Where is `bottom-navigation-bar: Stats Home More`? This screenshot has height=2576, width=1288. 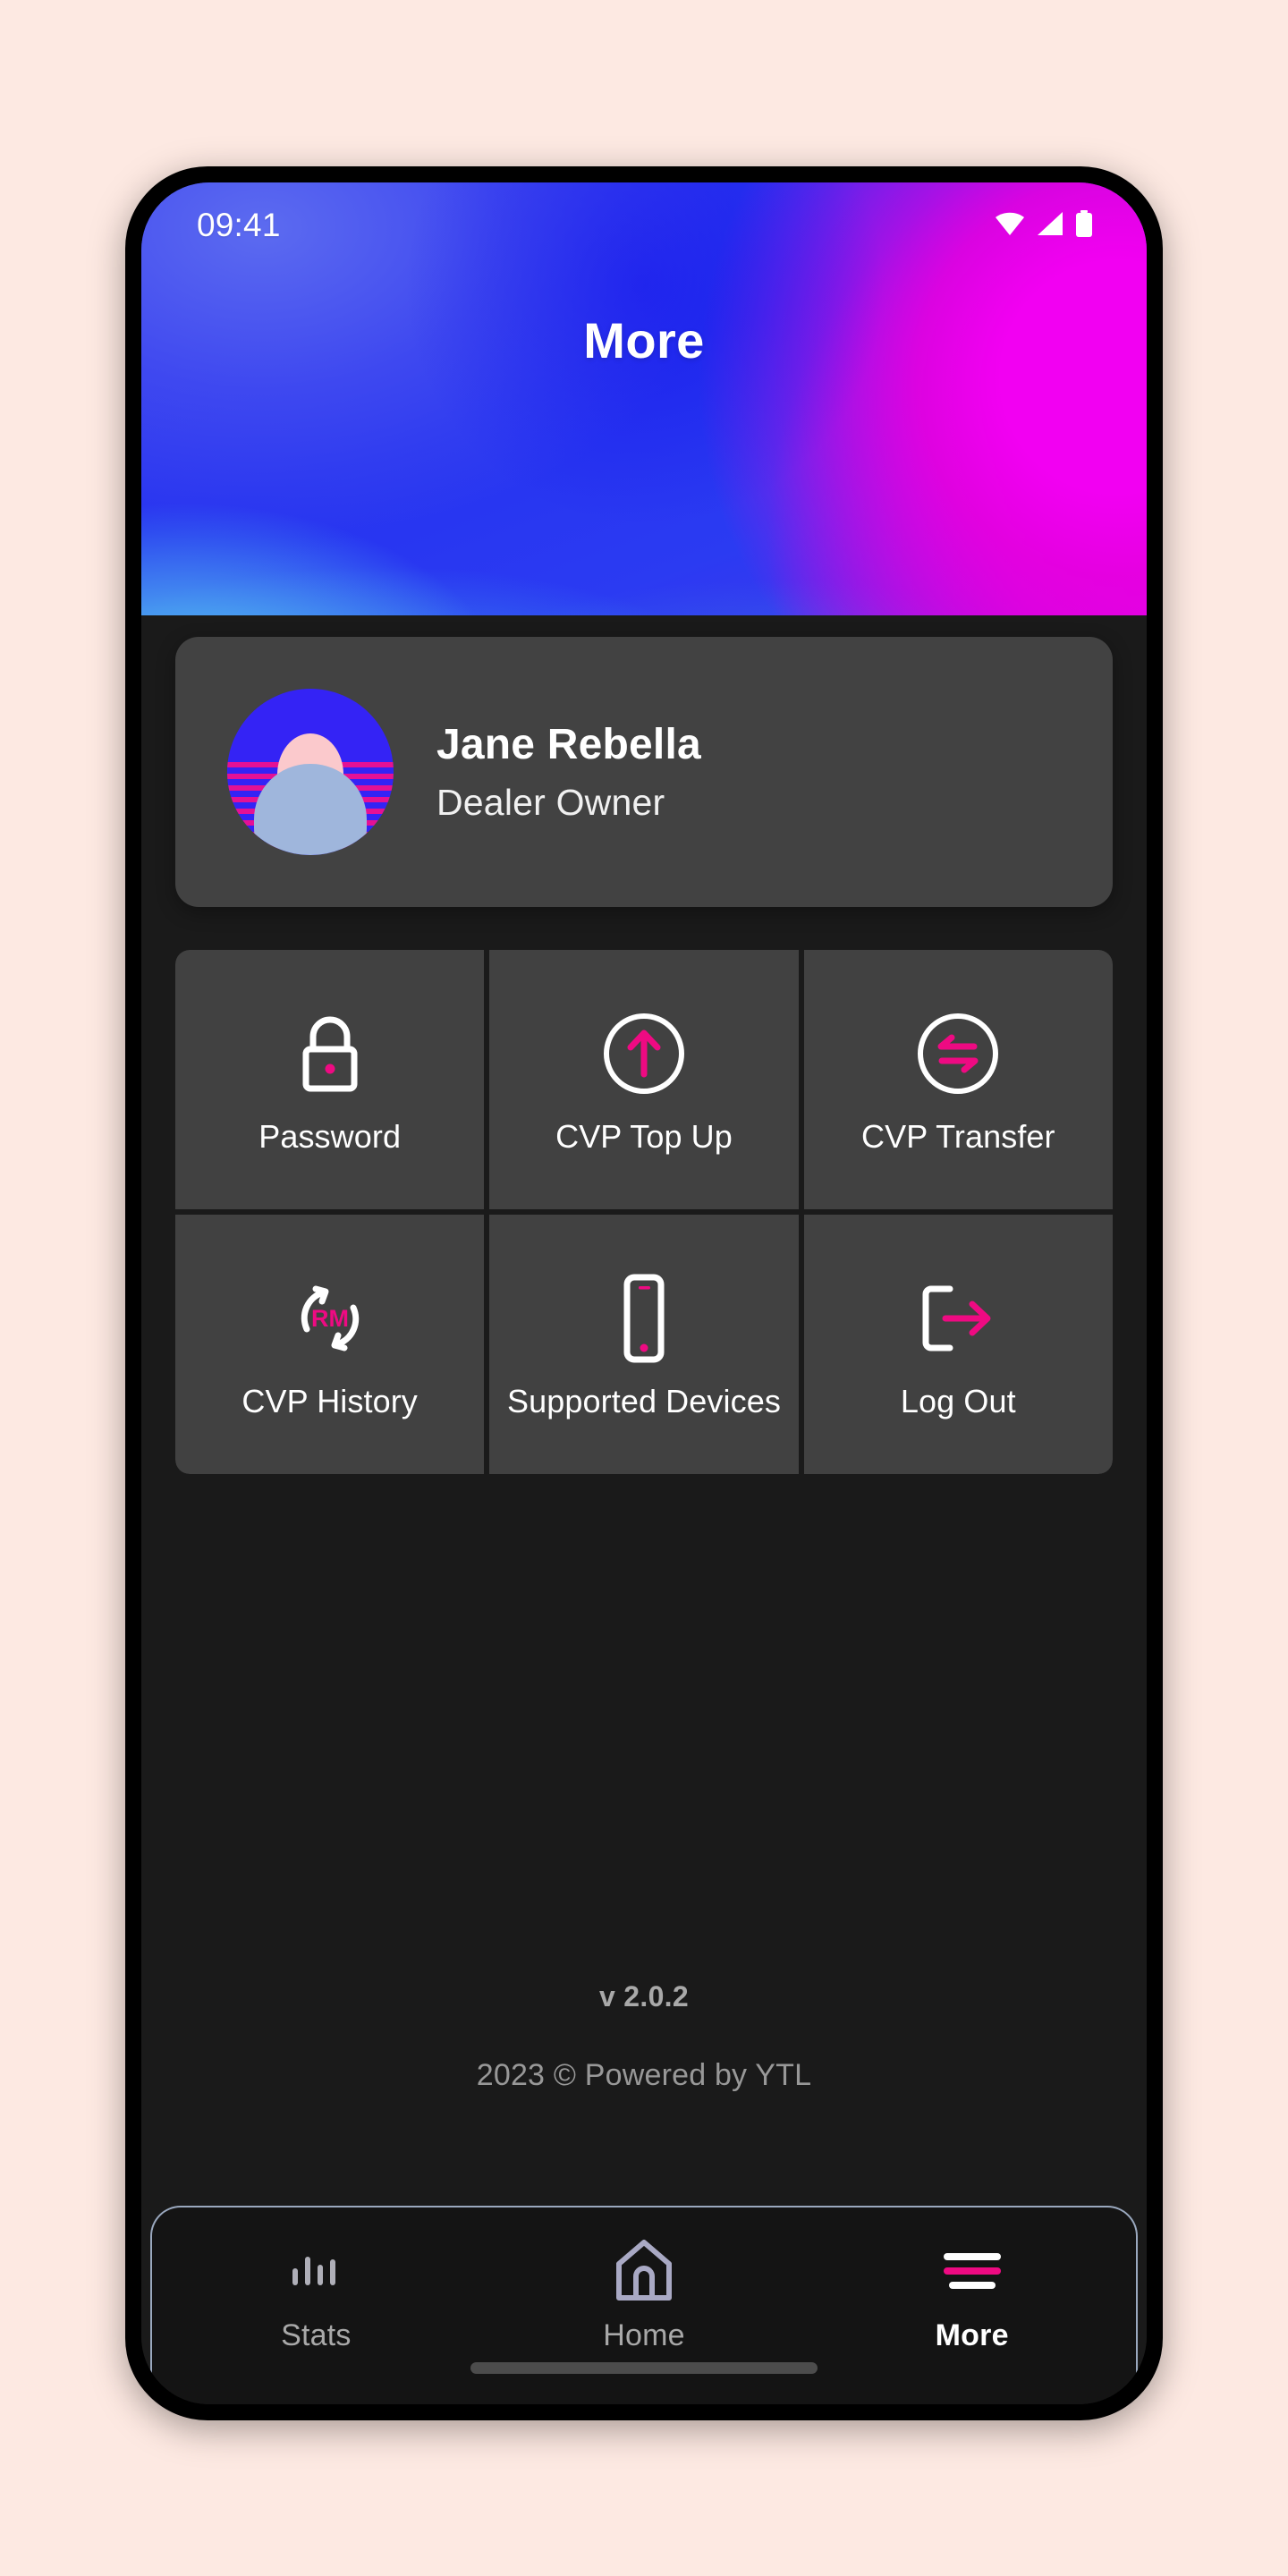 bottom-navigation-bar: Stats Home More is located at coordinates (644, 2305).